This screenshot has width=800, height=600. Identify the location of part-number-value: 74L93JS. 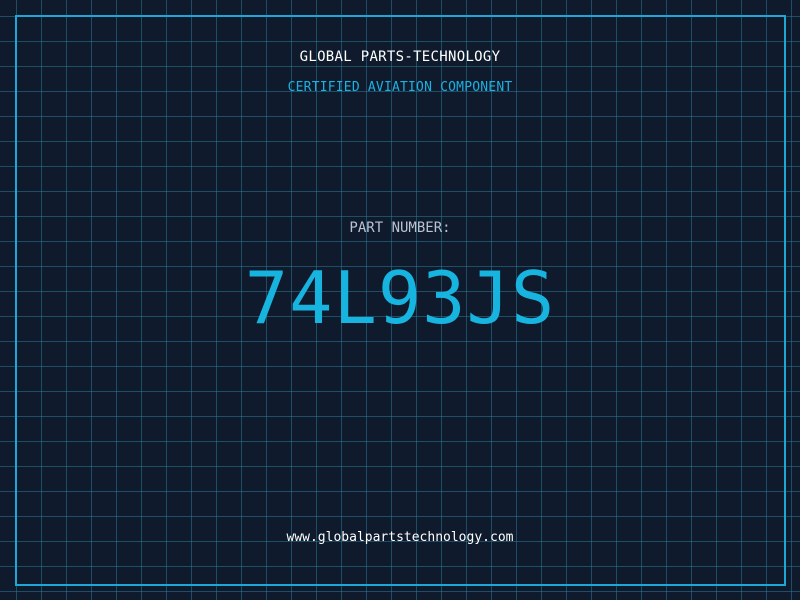
(400, 298).